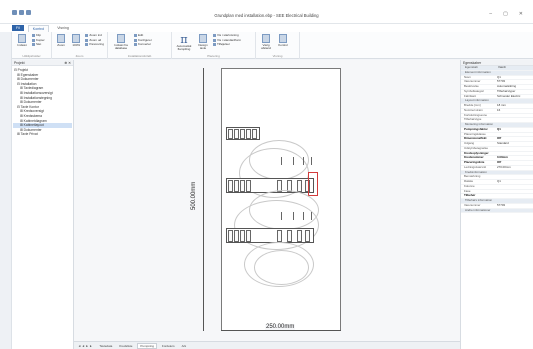 This screenshot has height=349, width=533. What do you see at coordinates (515, 106) in the screenshot?
I see `property-value: 18 mm` at bounding box center [515, 106].